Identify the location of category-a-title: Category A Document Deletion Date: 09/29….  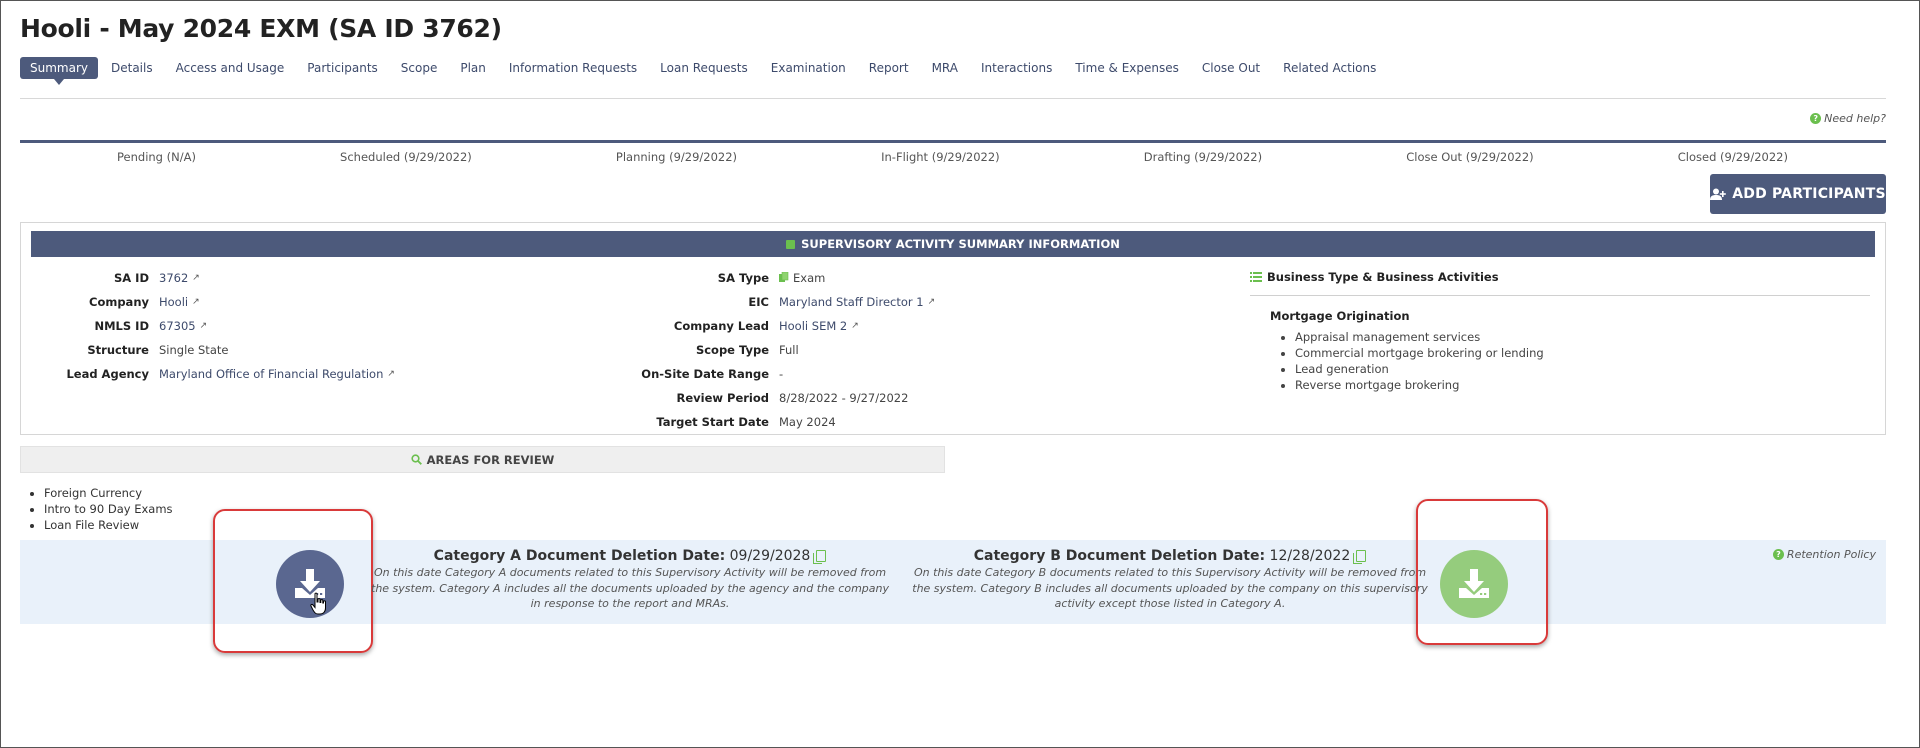
(630, 556).